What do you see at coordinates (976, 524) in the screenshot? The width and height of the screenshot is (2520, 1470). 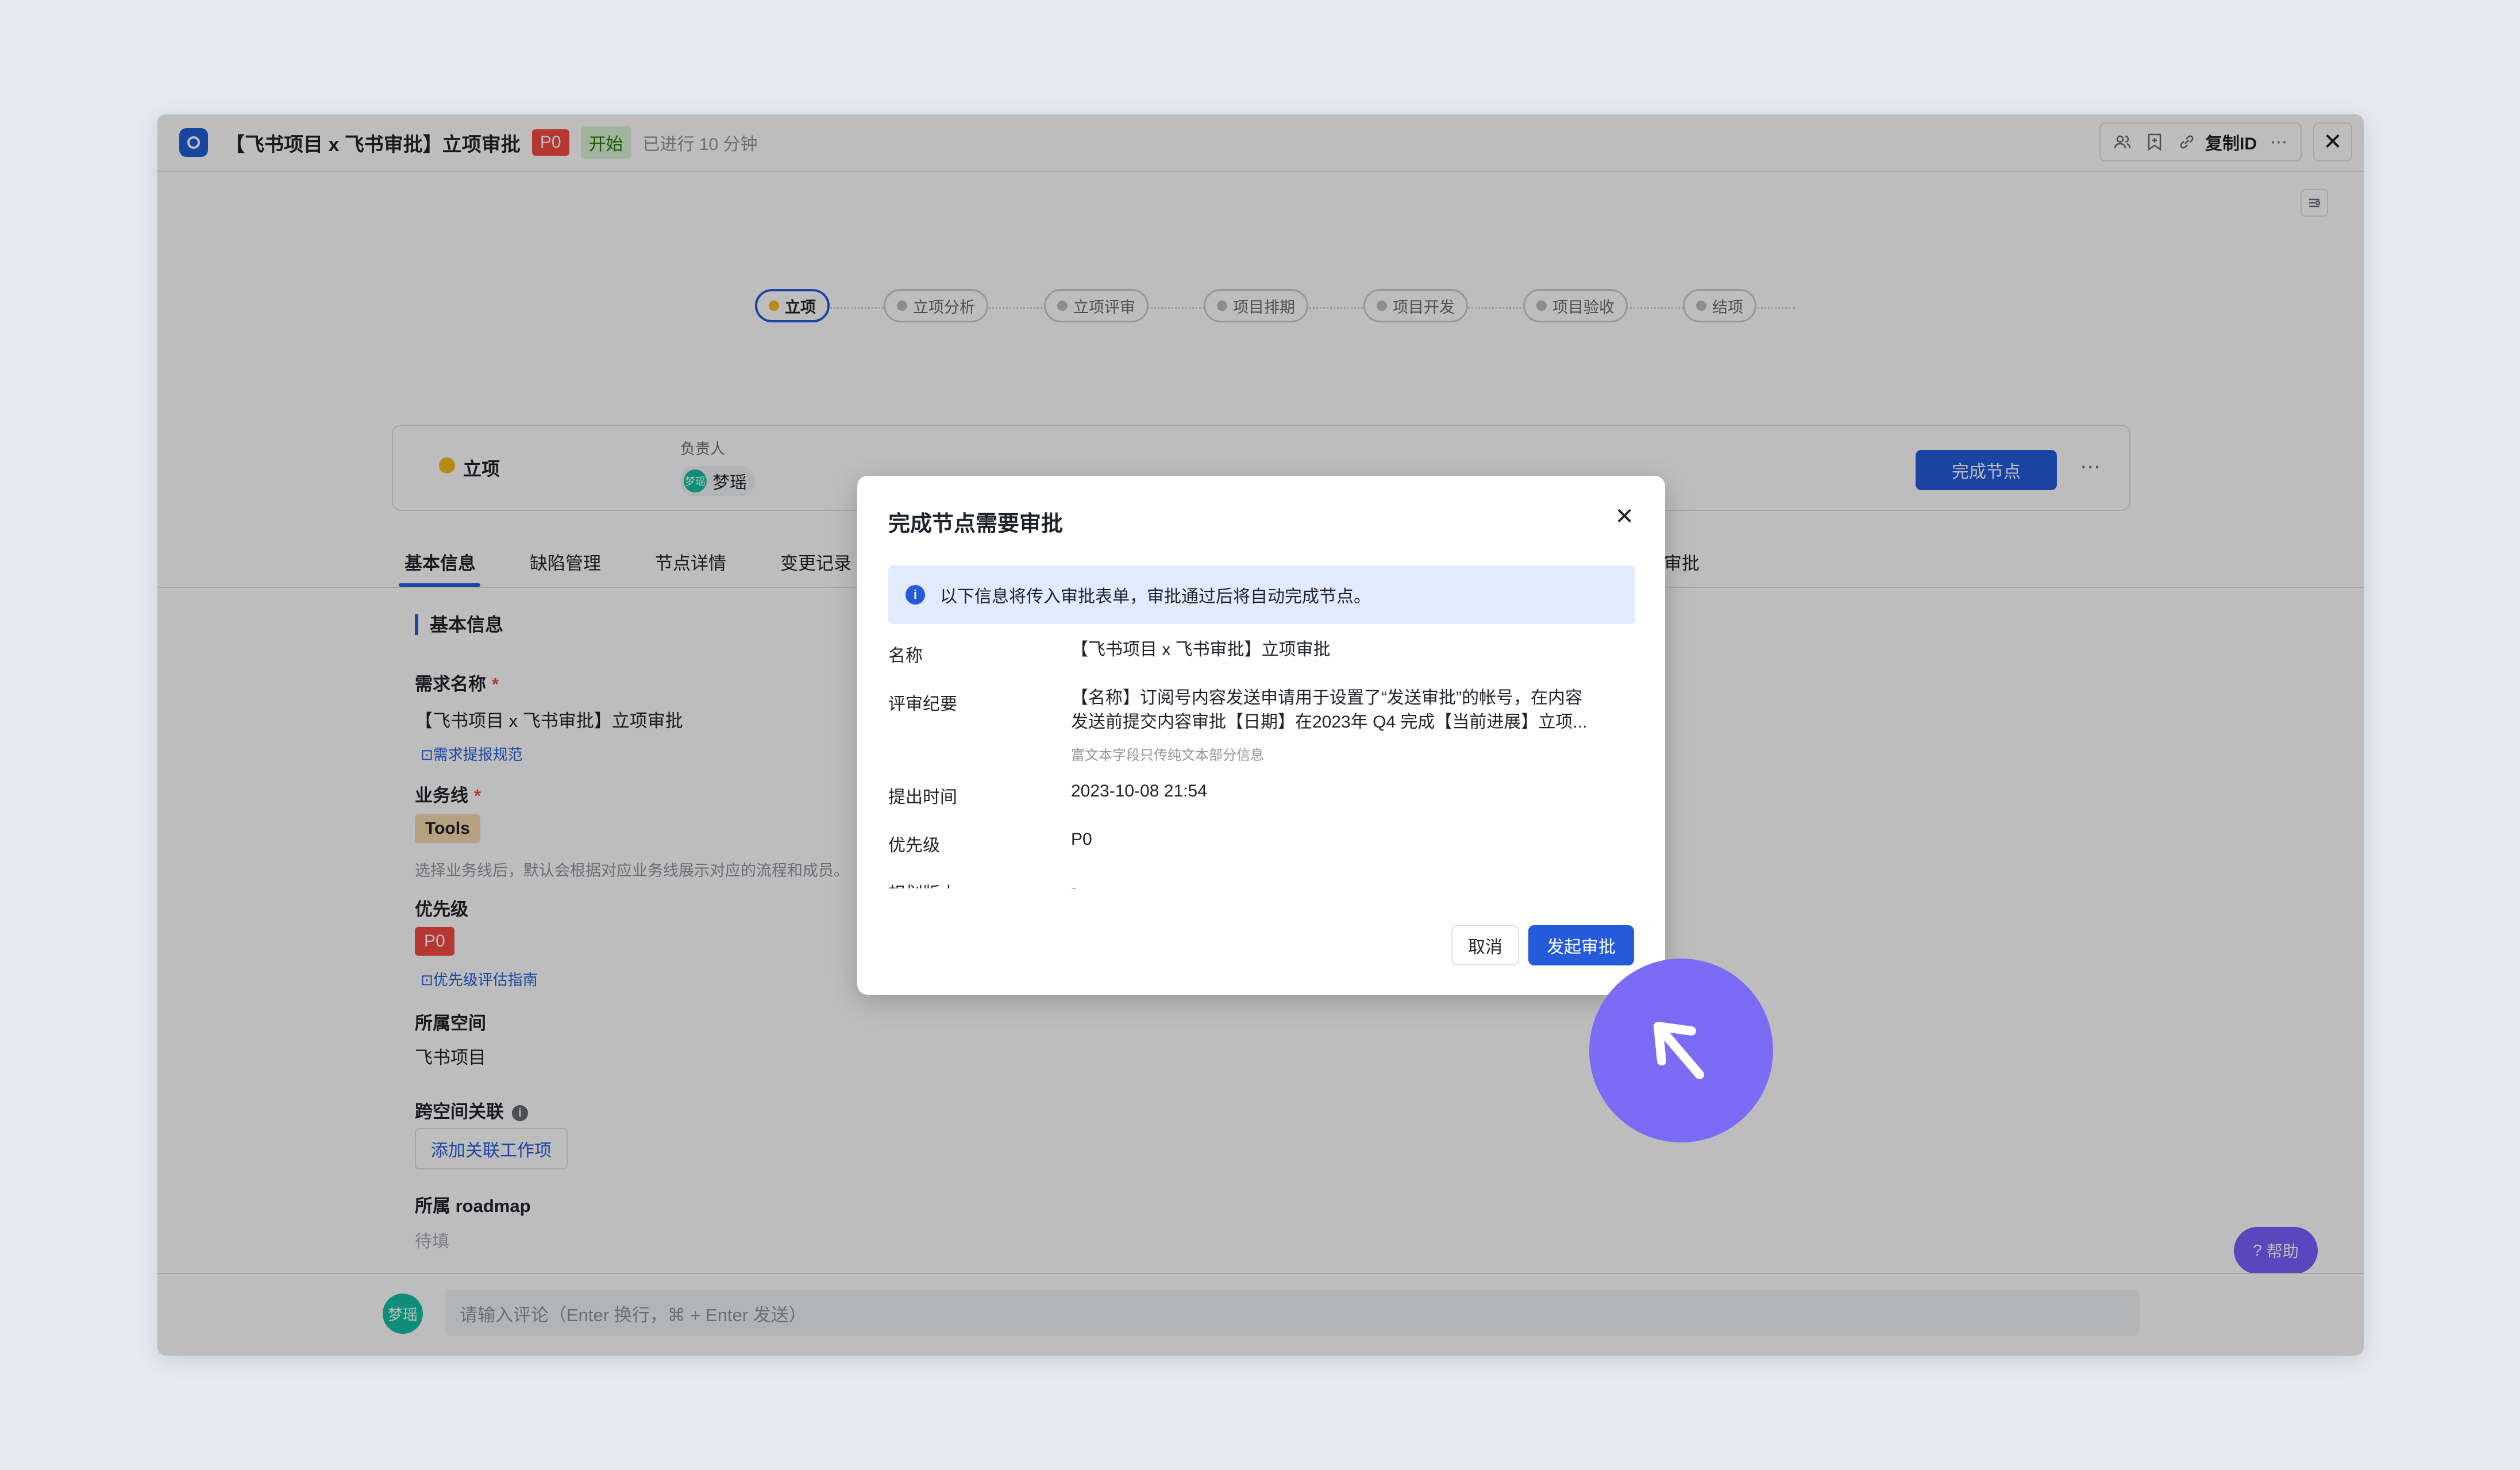 I see `dialog-title: 完成节点需要审批` at bounding box center [976, 524].